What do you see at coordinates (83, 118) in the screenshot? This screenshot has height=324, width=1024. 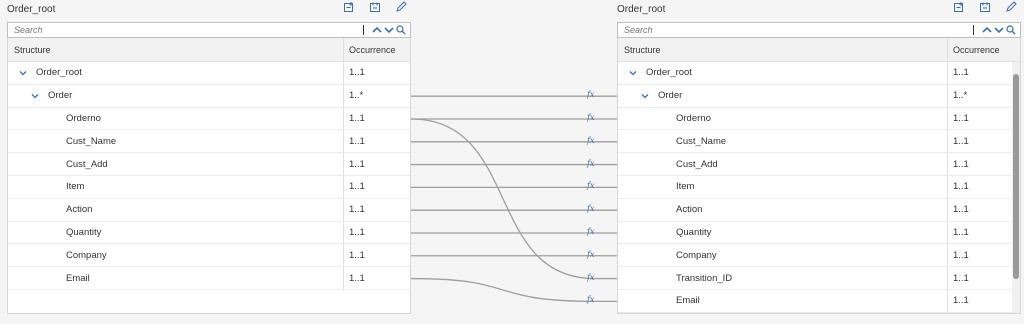 I see `node-label: Orderno` at bounding box center [83, 118].